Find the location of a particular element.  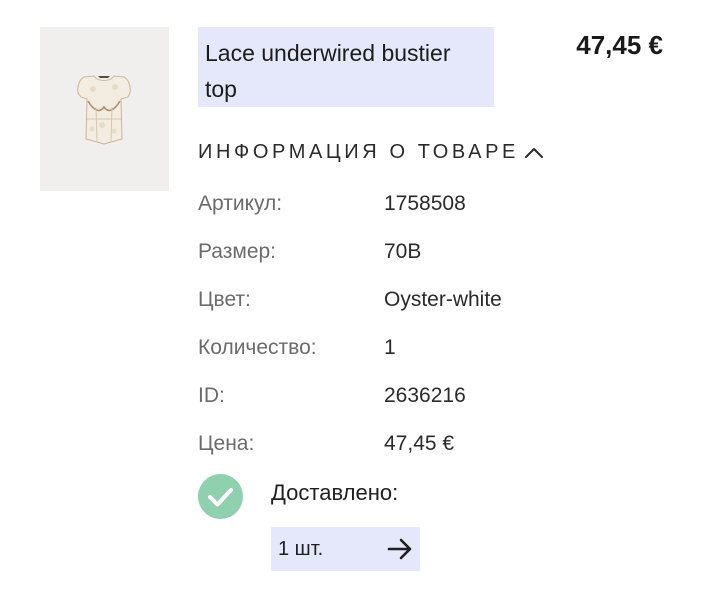

detail-row-article: Артикул: 1758508 is located at coordinates (408, 204).